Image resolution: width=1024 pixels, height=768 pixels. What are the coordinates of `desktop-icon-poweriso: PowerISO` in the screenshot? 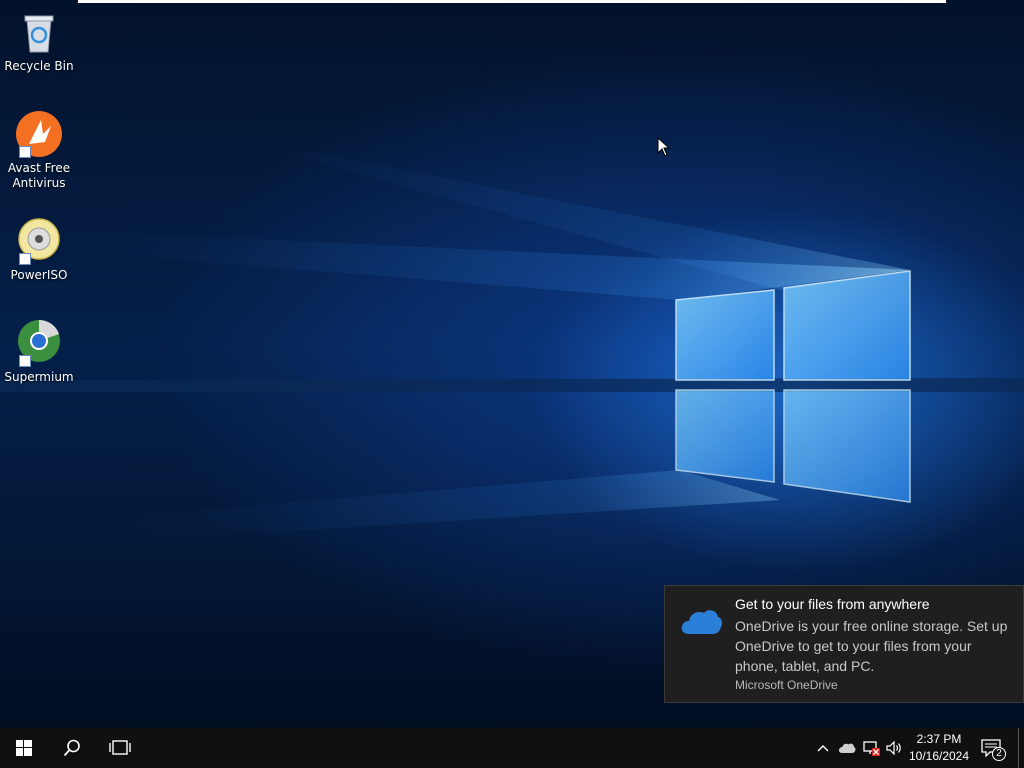 It's located at (39, 250).